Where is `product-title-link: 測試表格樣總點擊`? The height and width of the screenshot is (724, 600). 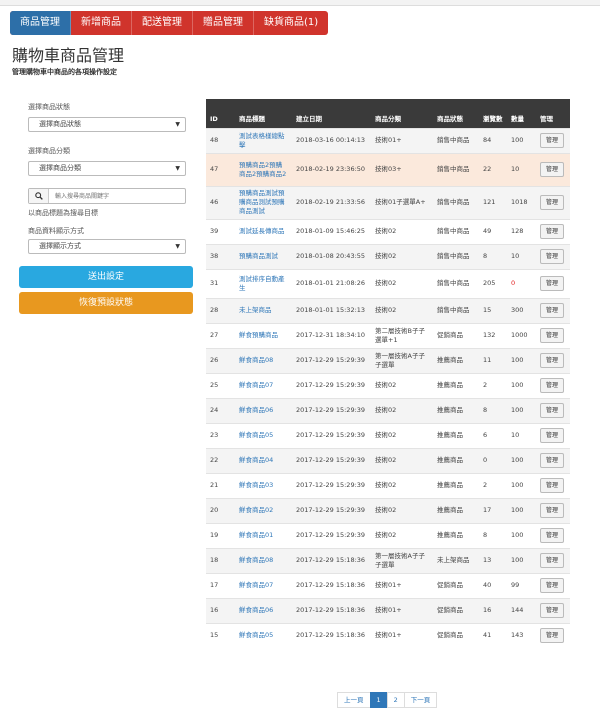 product-title-link: 測試表格樣總點擊 is located at coordinates (263, 140).